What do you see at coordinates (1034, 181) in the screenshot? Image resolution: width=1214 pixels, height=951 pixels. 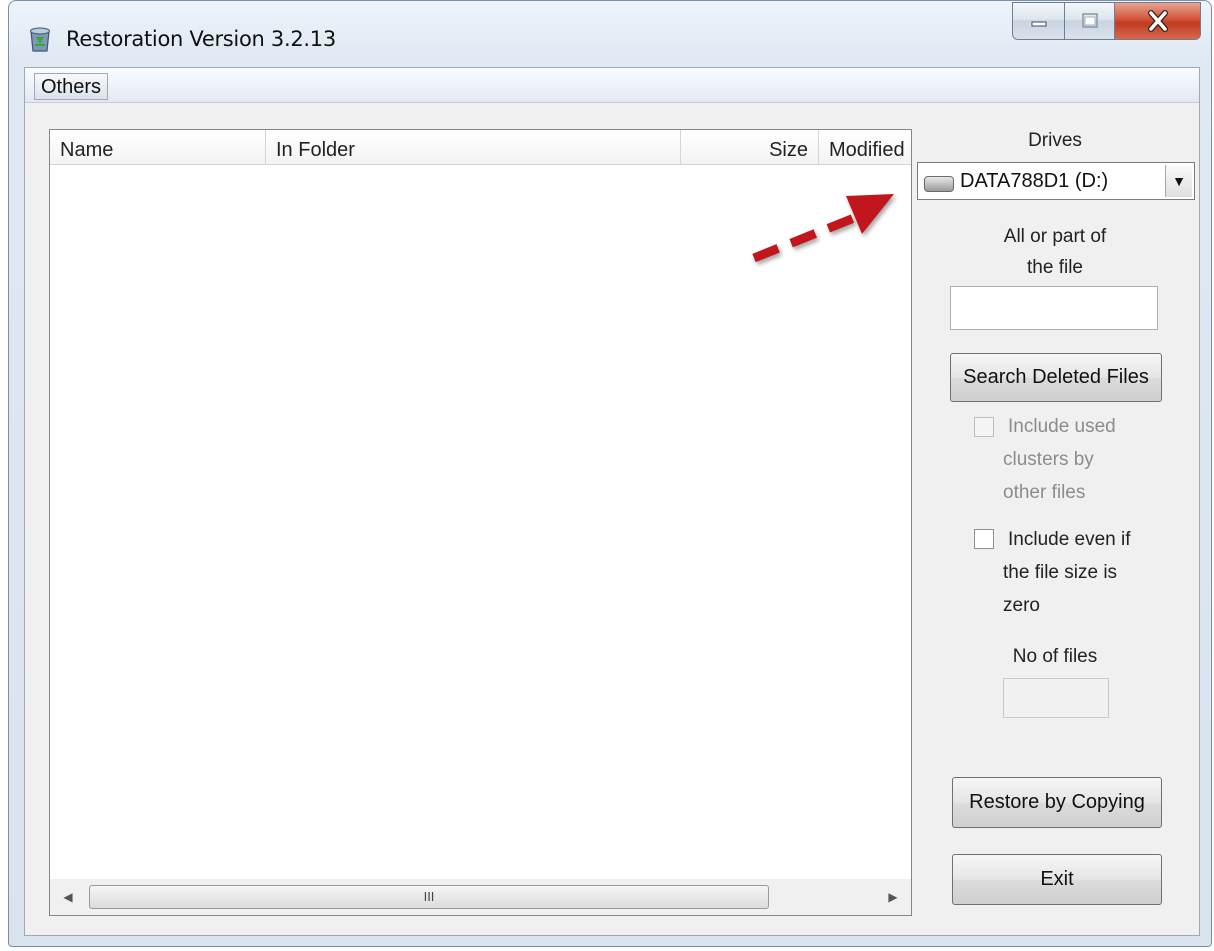 I see `drive-select-value: DATA788D1 (D:)` at bounding box center [1034, 181].